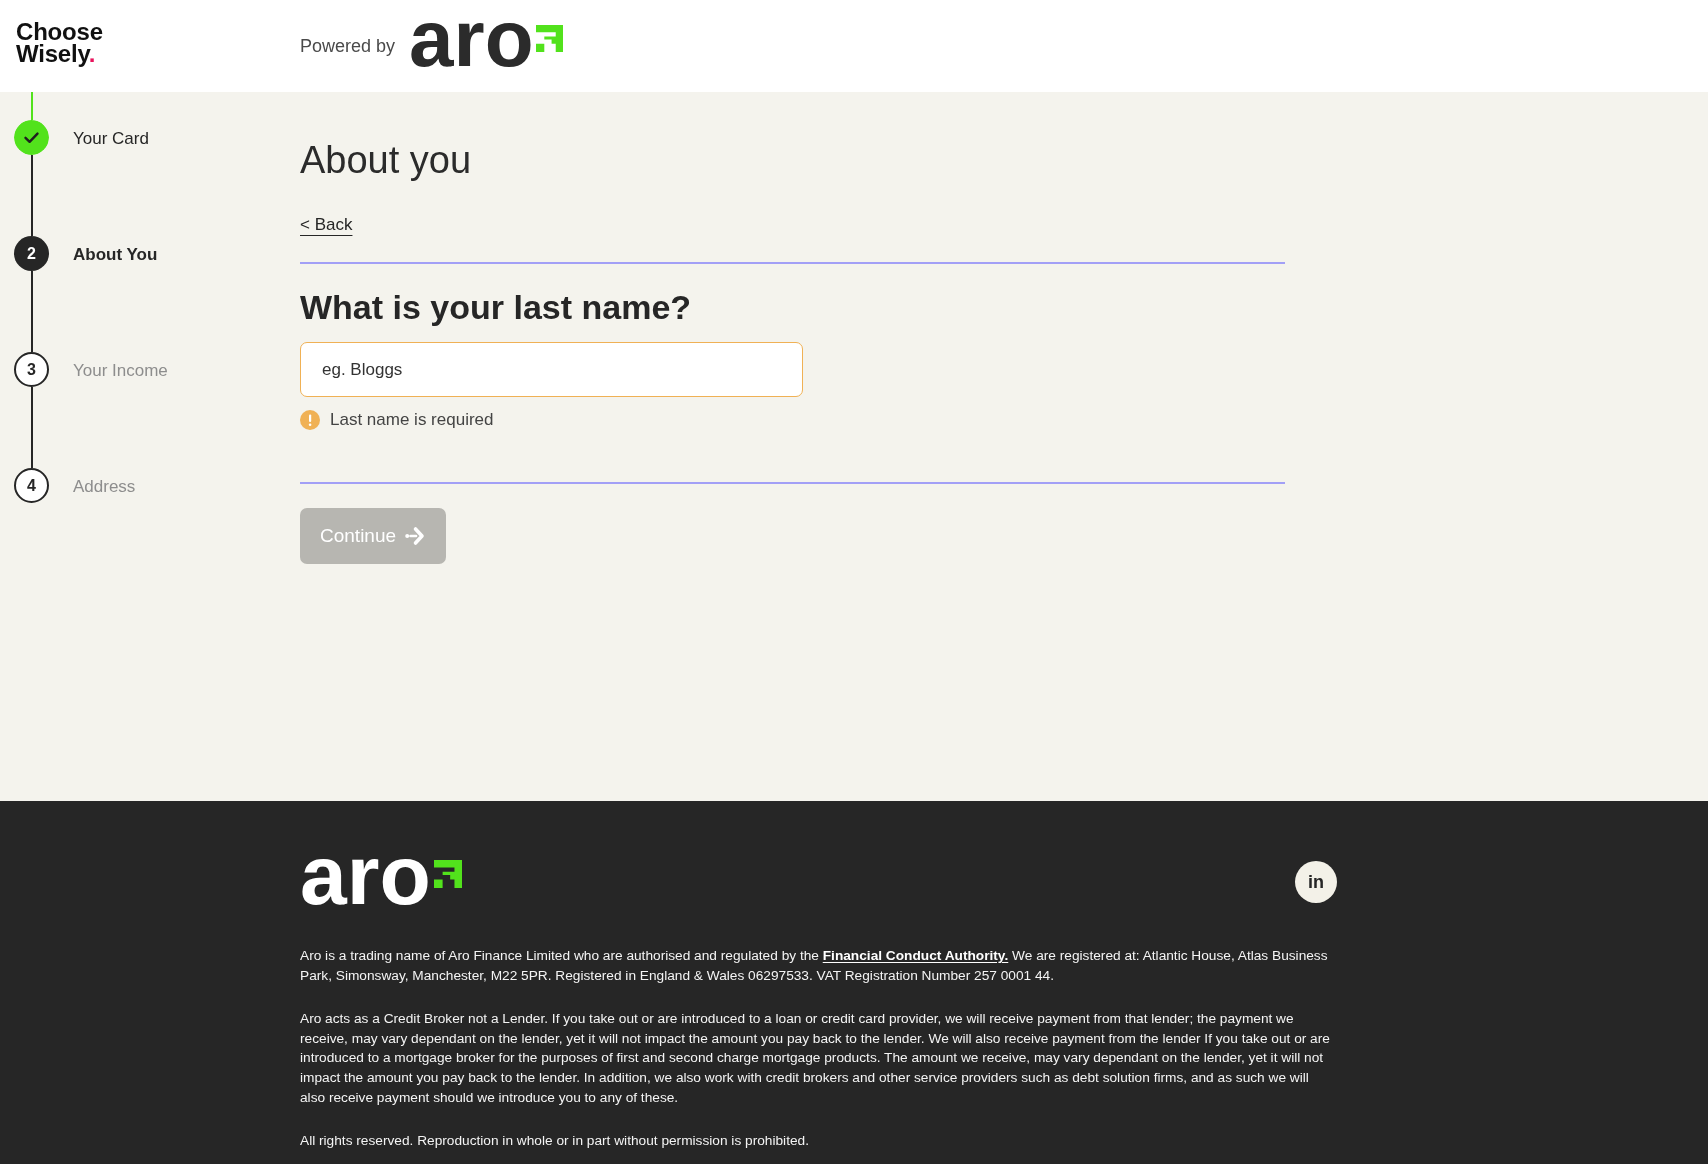  I want to click on brand-logo: Choose Wisely., so click(60, 44).